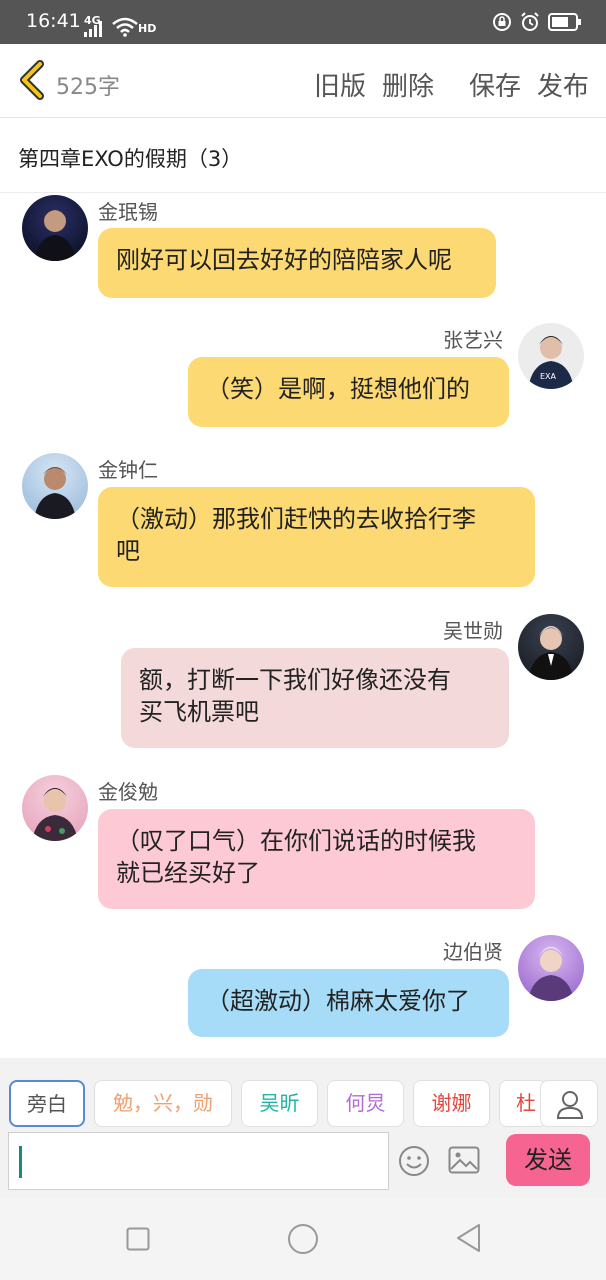 This screenshot has height=1280, width=606. Describe the element at coordinates (125, 27) in the screenshot. I see `wifi-icon` at that location.